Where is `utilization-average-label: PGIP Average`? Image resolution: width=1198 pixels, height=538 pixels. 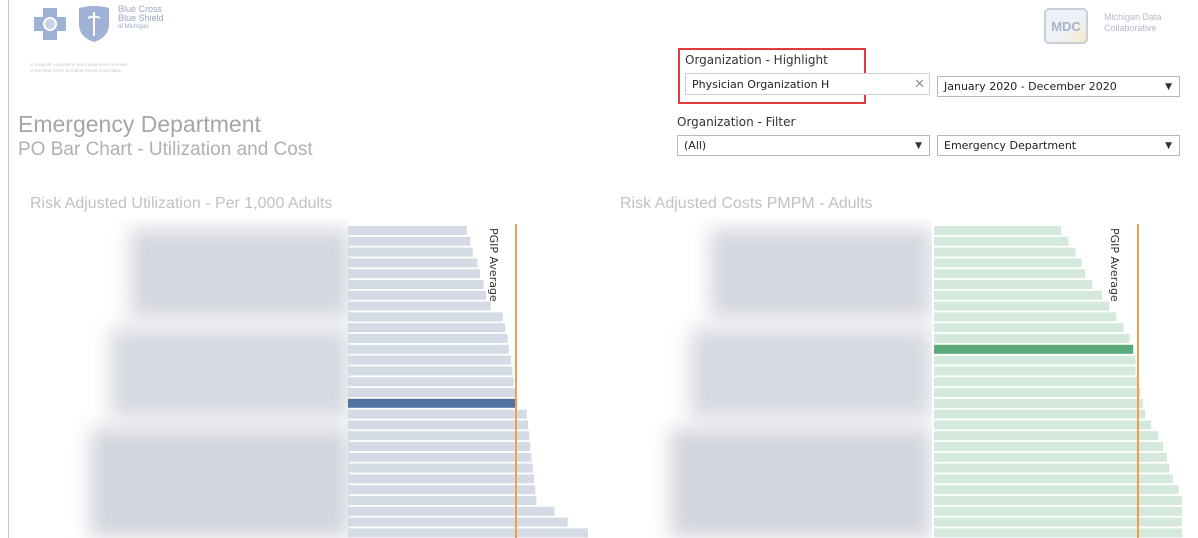 utilization-average-label: PGIP Average is located at coordinates (493, 265).